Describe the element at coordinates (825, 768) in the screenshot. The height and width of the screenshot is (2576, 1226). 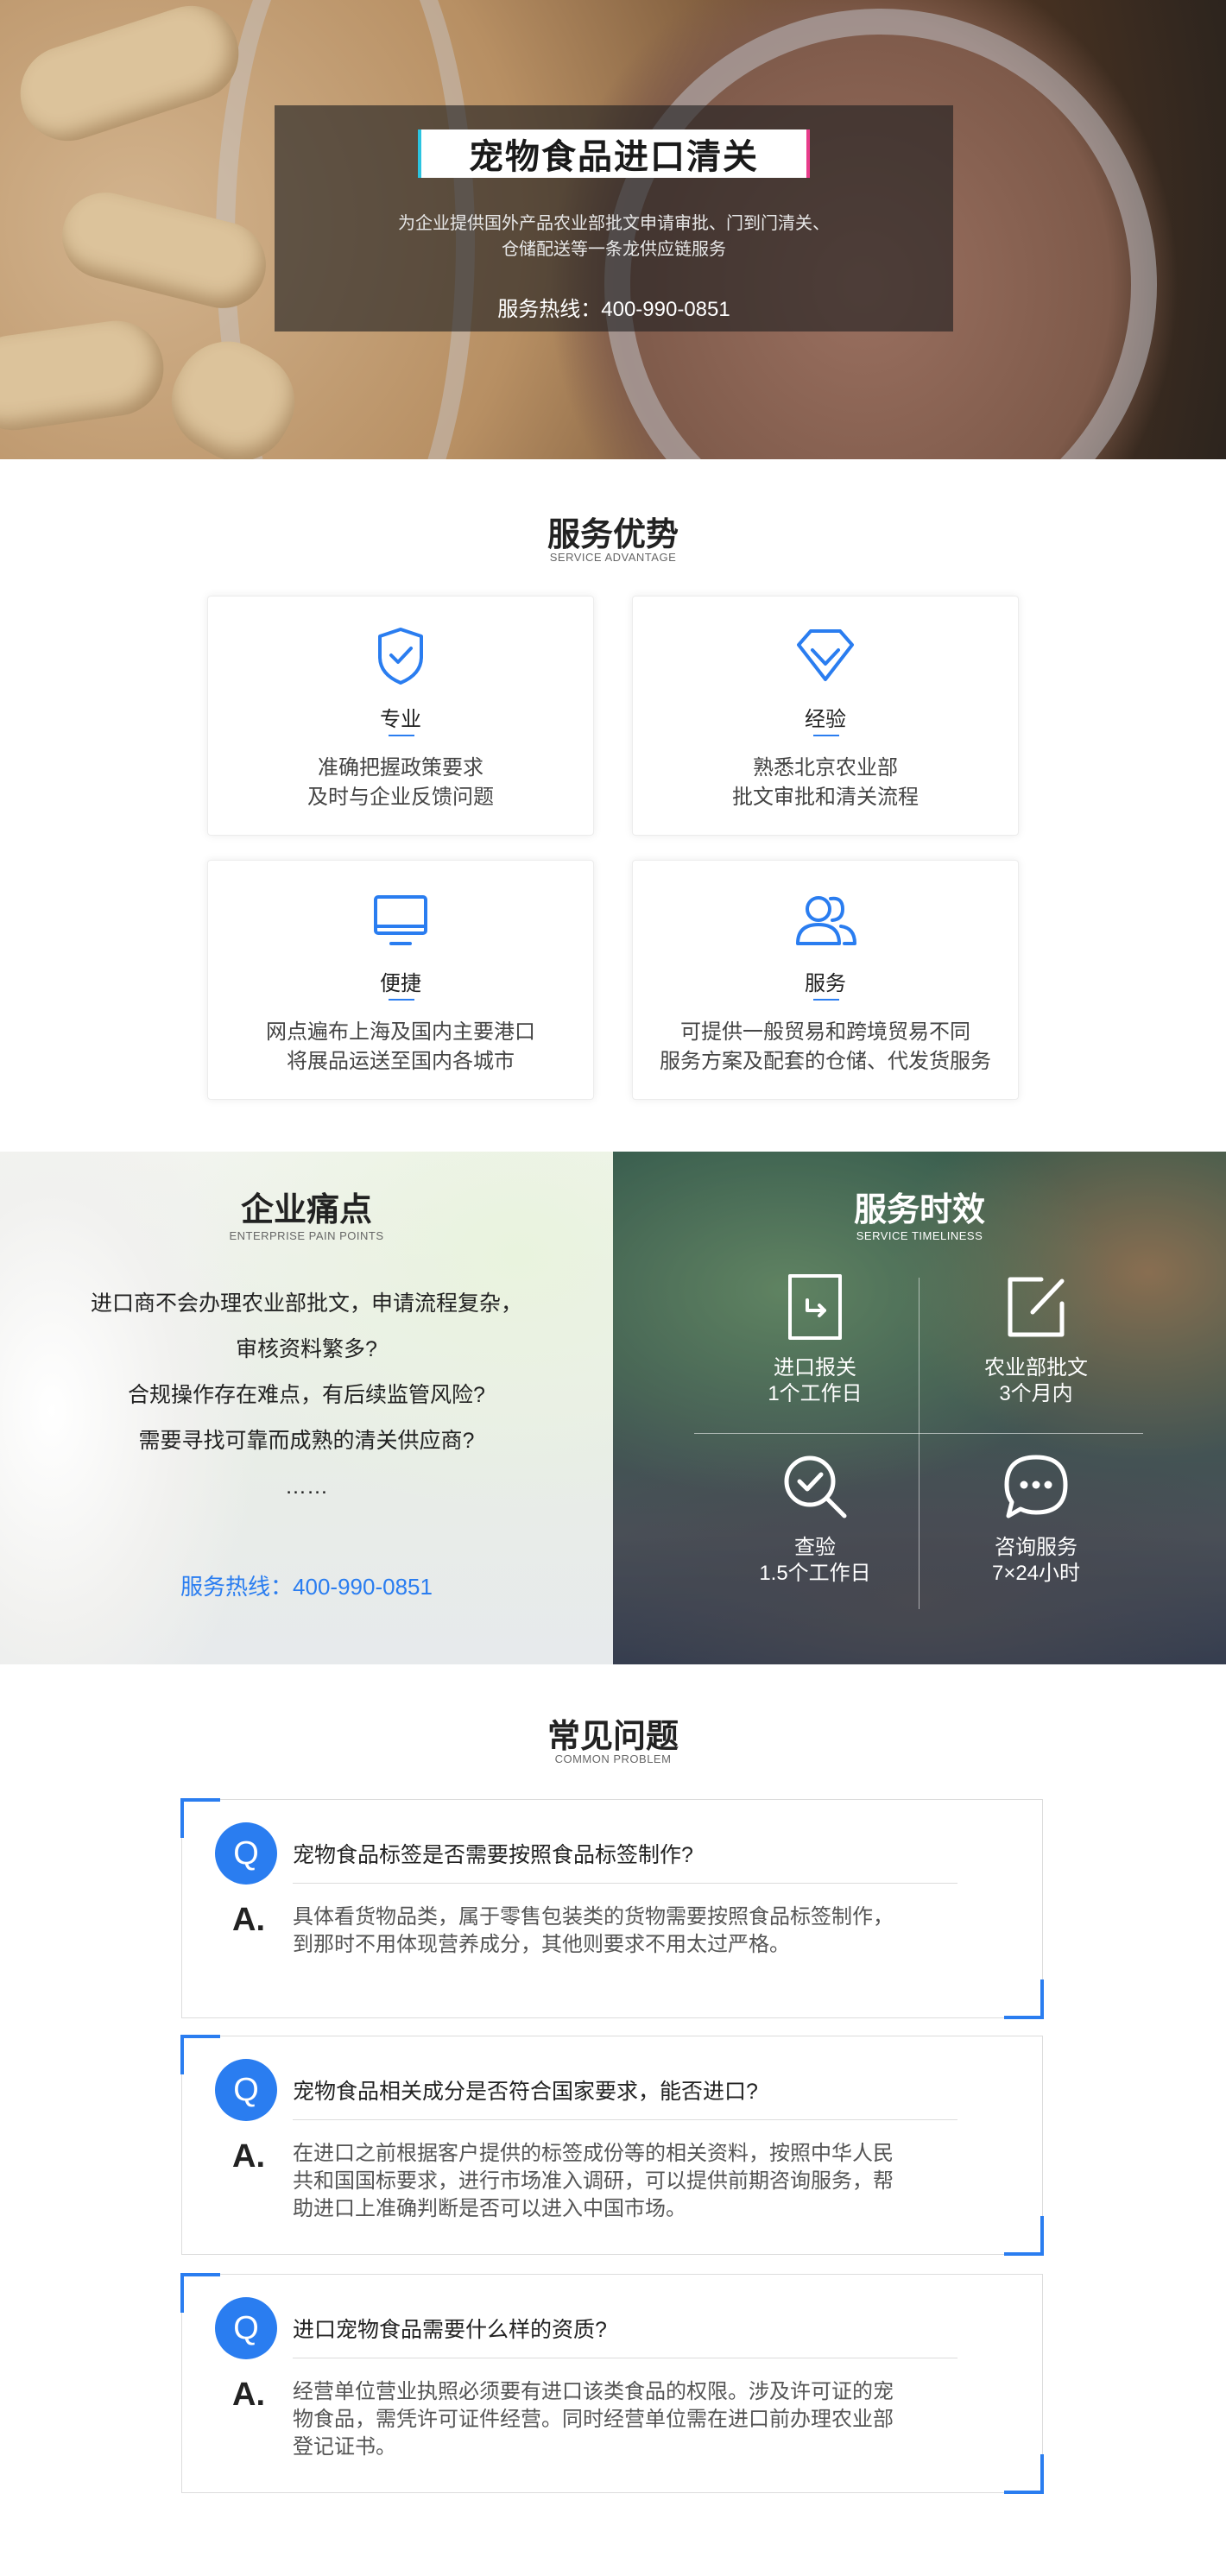
I see `card-desc-line: 熟悉北京农业部` at that location.